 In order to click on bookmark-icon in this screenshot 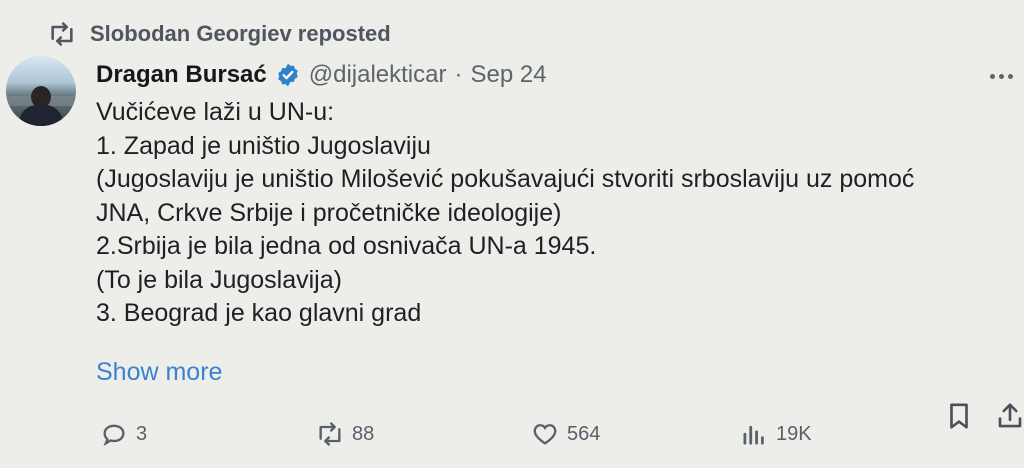, I will do `click(959, 416)`.